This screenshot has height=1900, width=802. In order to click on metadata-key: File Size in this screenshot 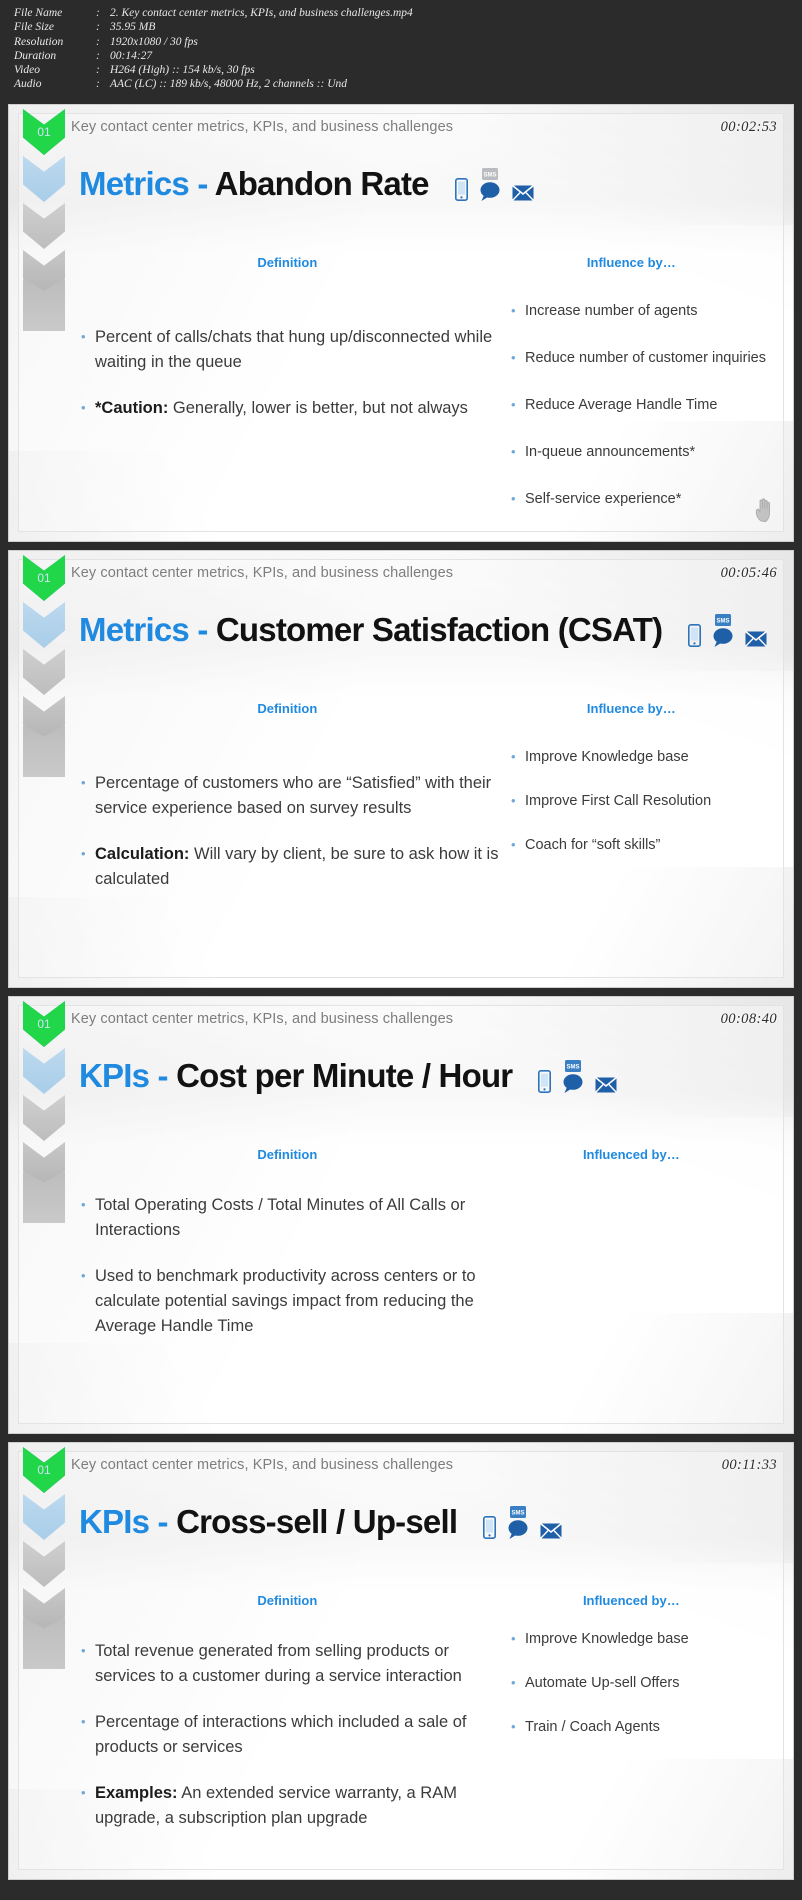, I will do `click(34, 27)`.